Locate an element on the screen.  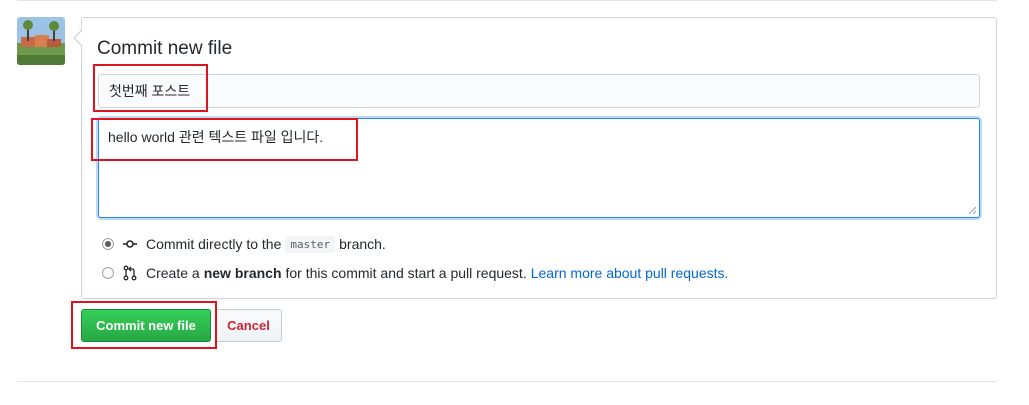
cancel-button: Cancel is located at coordinates (248, 325).